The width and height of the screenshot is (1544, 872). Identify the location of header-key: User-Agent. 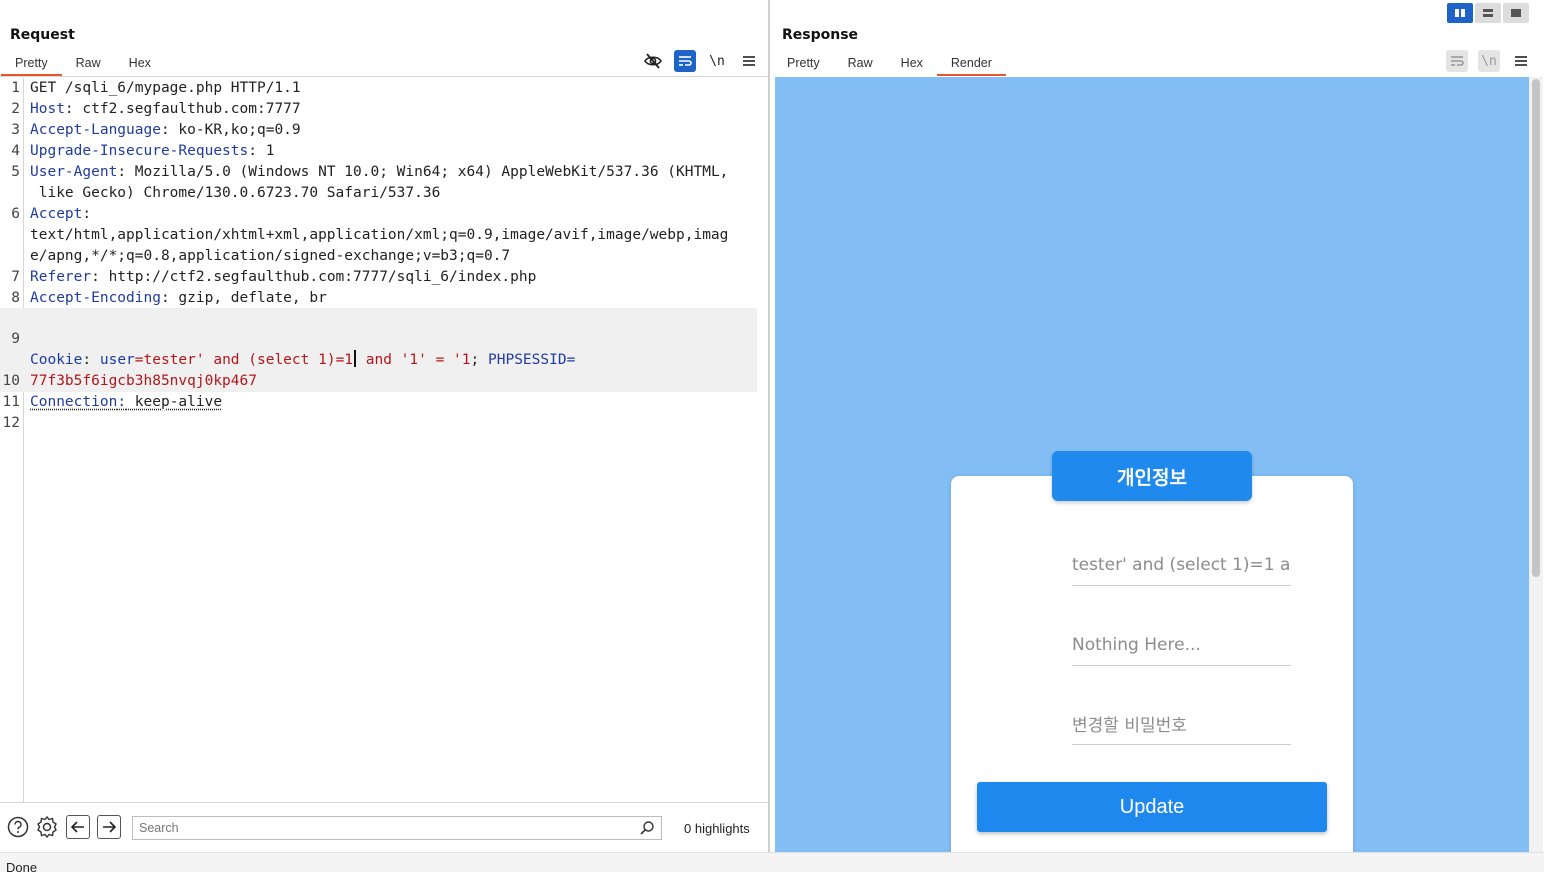
(74, 172).